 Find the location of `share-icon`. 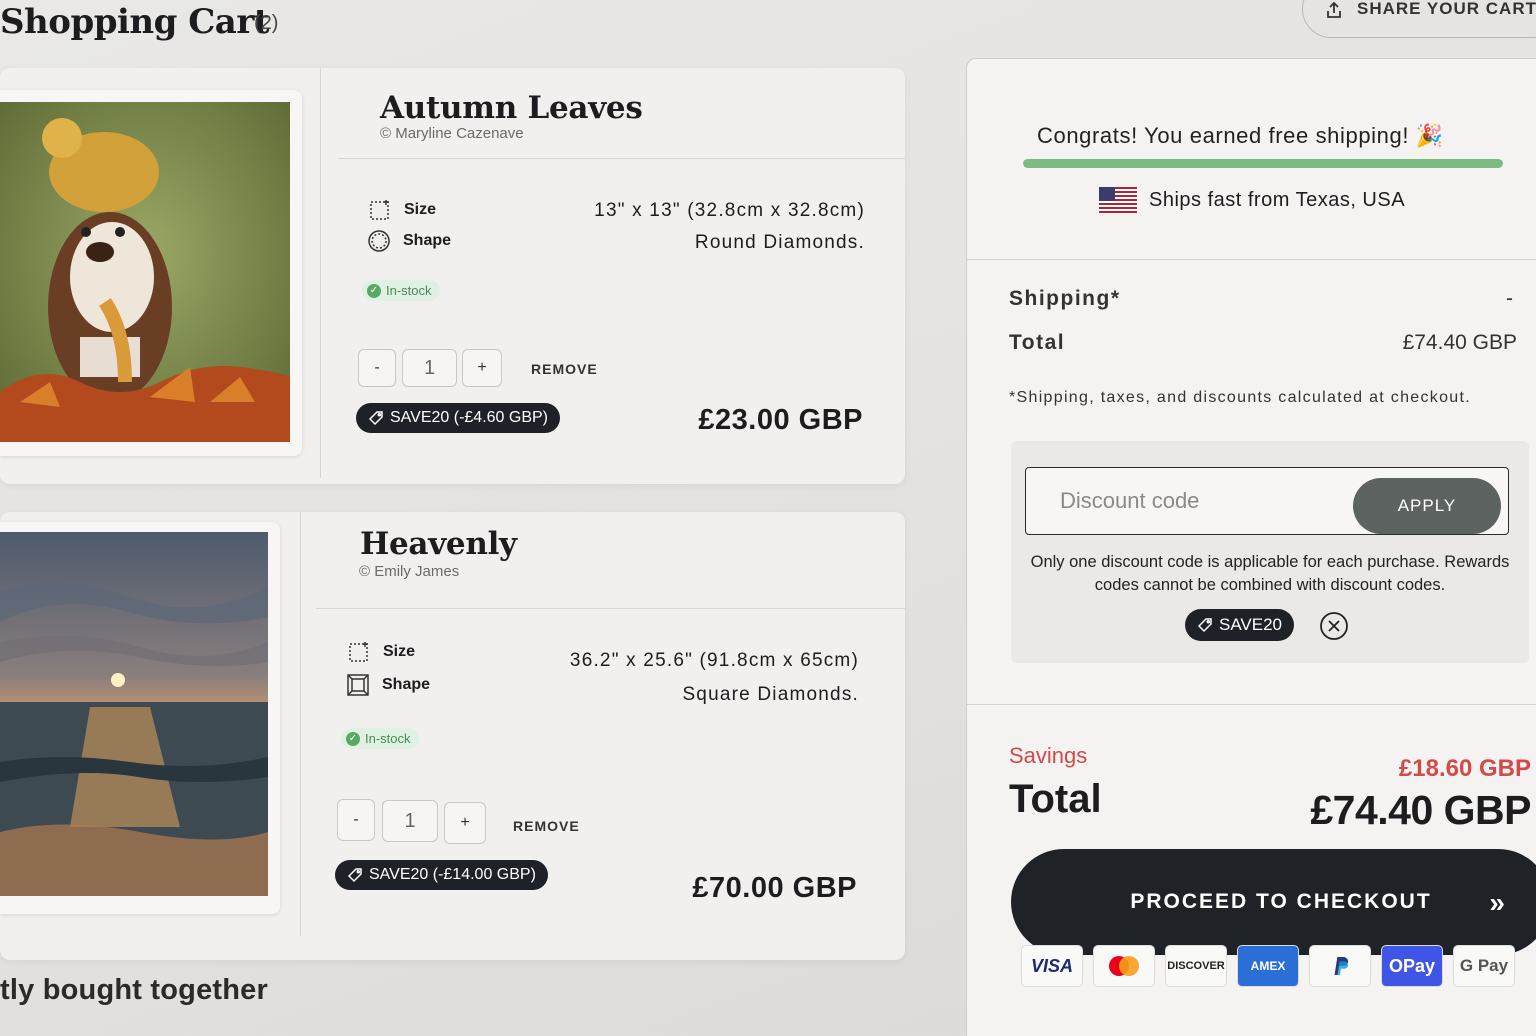

share-icon is located at coordinates (1334, 9).